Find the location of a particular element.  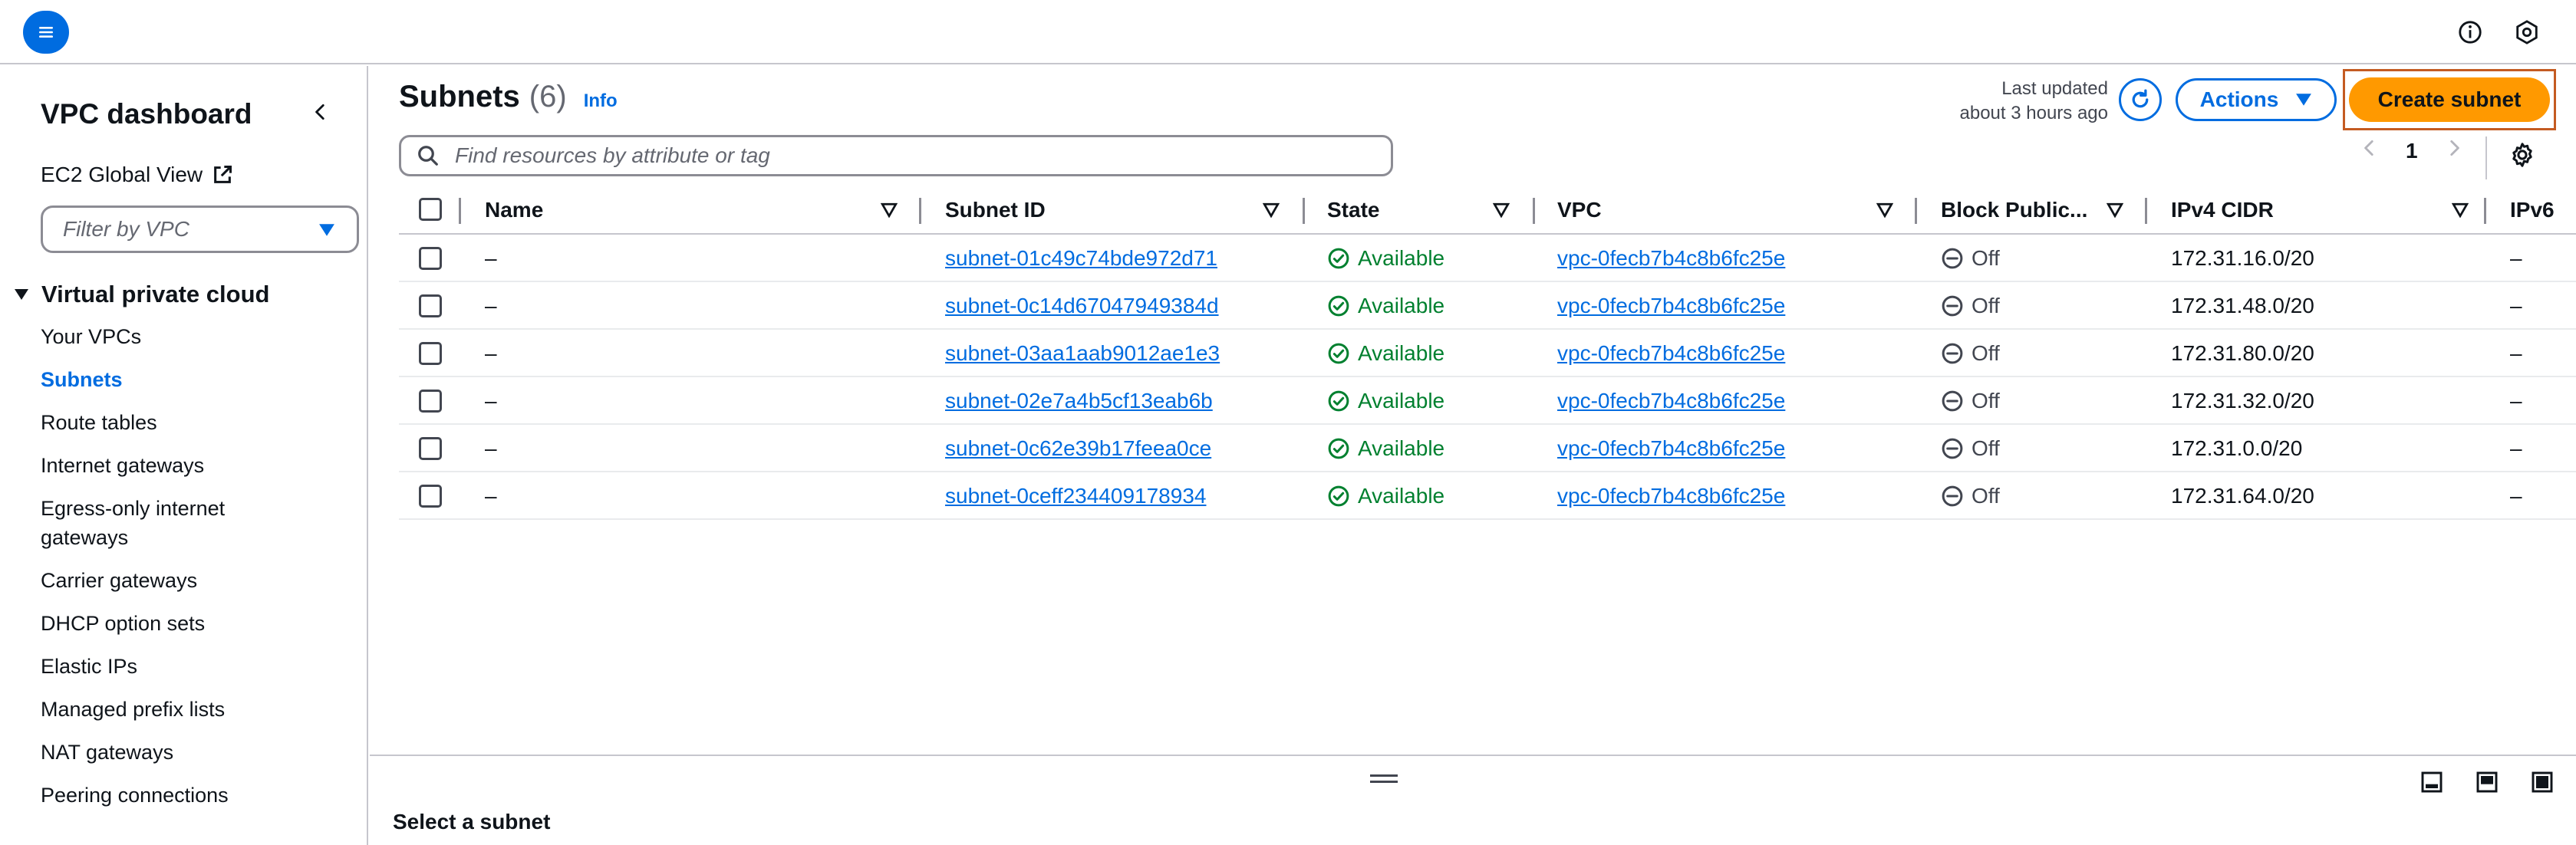

sidebar-item-managed-prefix-lists: Managed prefix lists is located at coordinates (202, 709).